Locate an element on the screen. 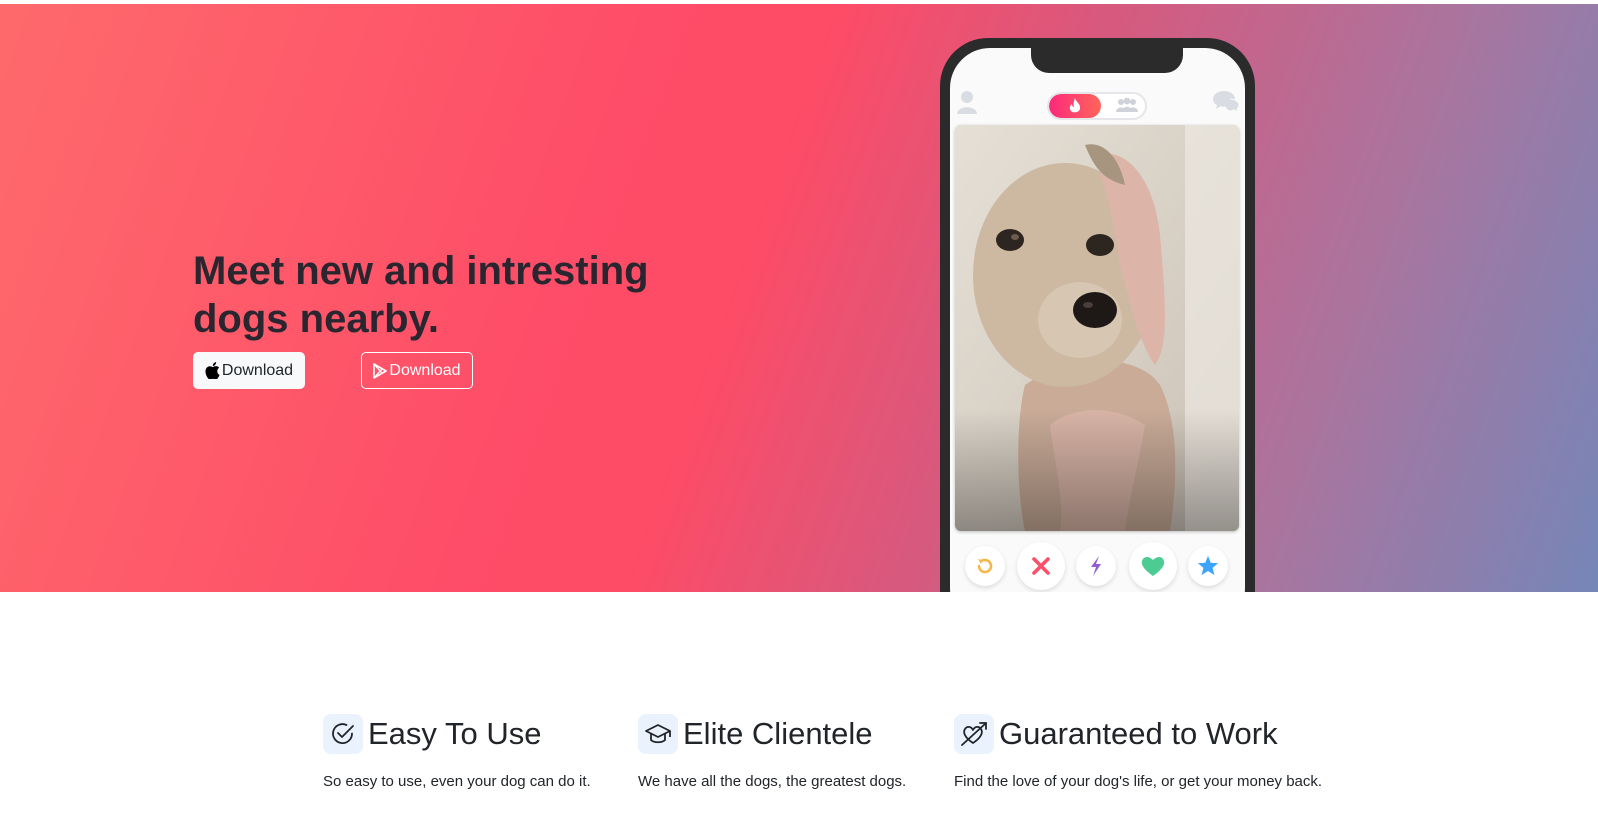  play-download-button: Download is located at coordinates (417, 370).